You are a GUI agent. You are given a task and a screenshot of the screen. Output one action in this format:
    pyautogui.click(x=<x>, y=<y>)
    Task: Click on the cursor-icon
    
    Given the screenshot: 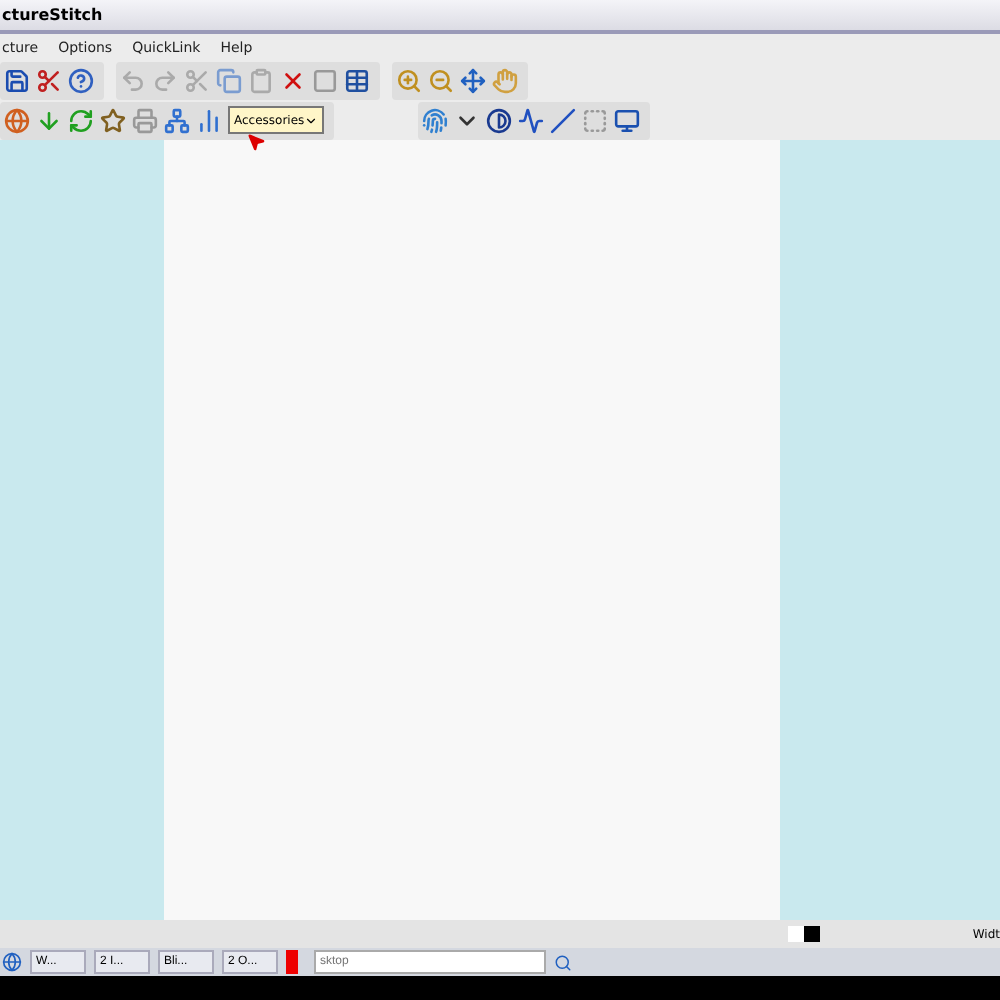 What is the action you would take?
    pyautogui.click(x=256, y=142)
    